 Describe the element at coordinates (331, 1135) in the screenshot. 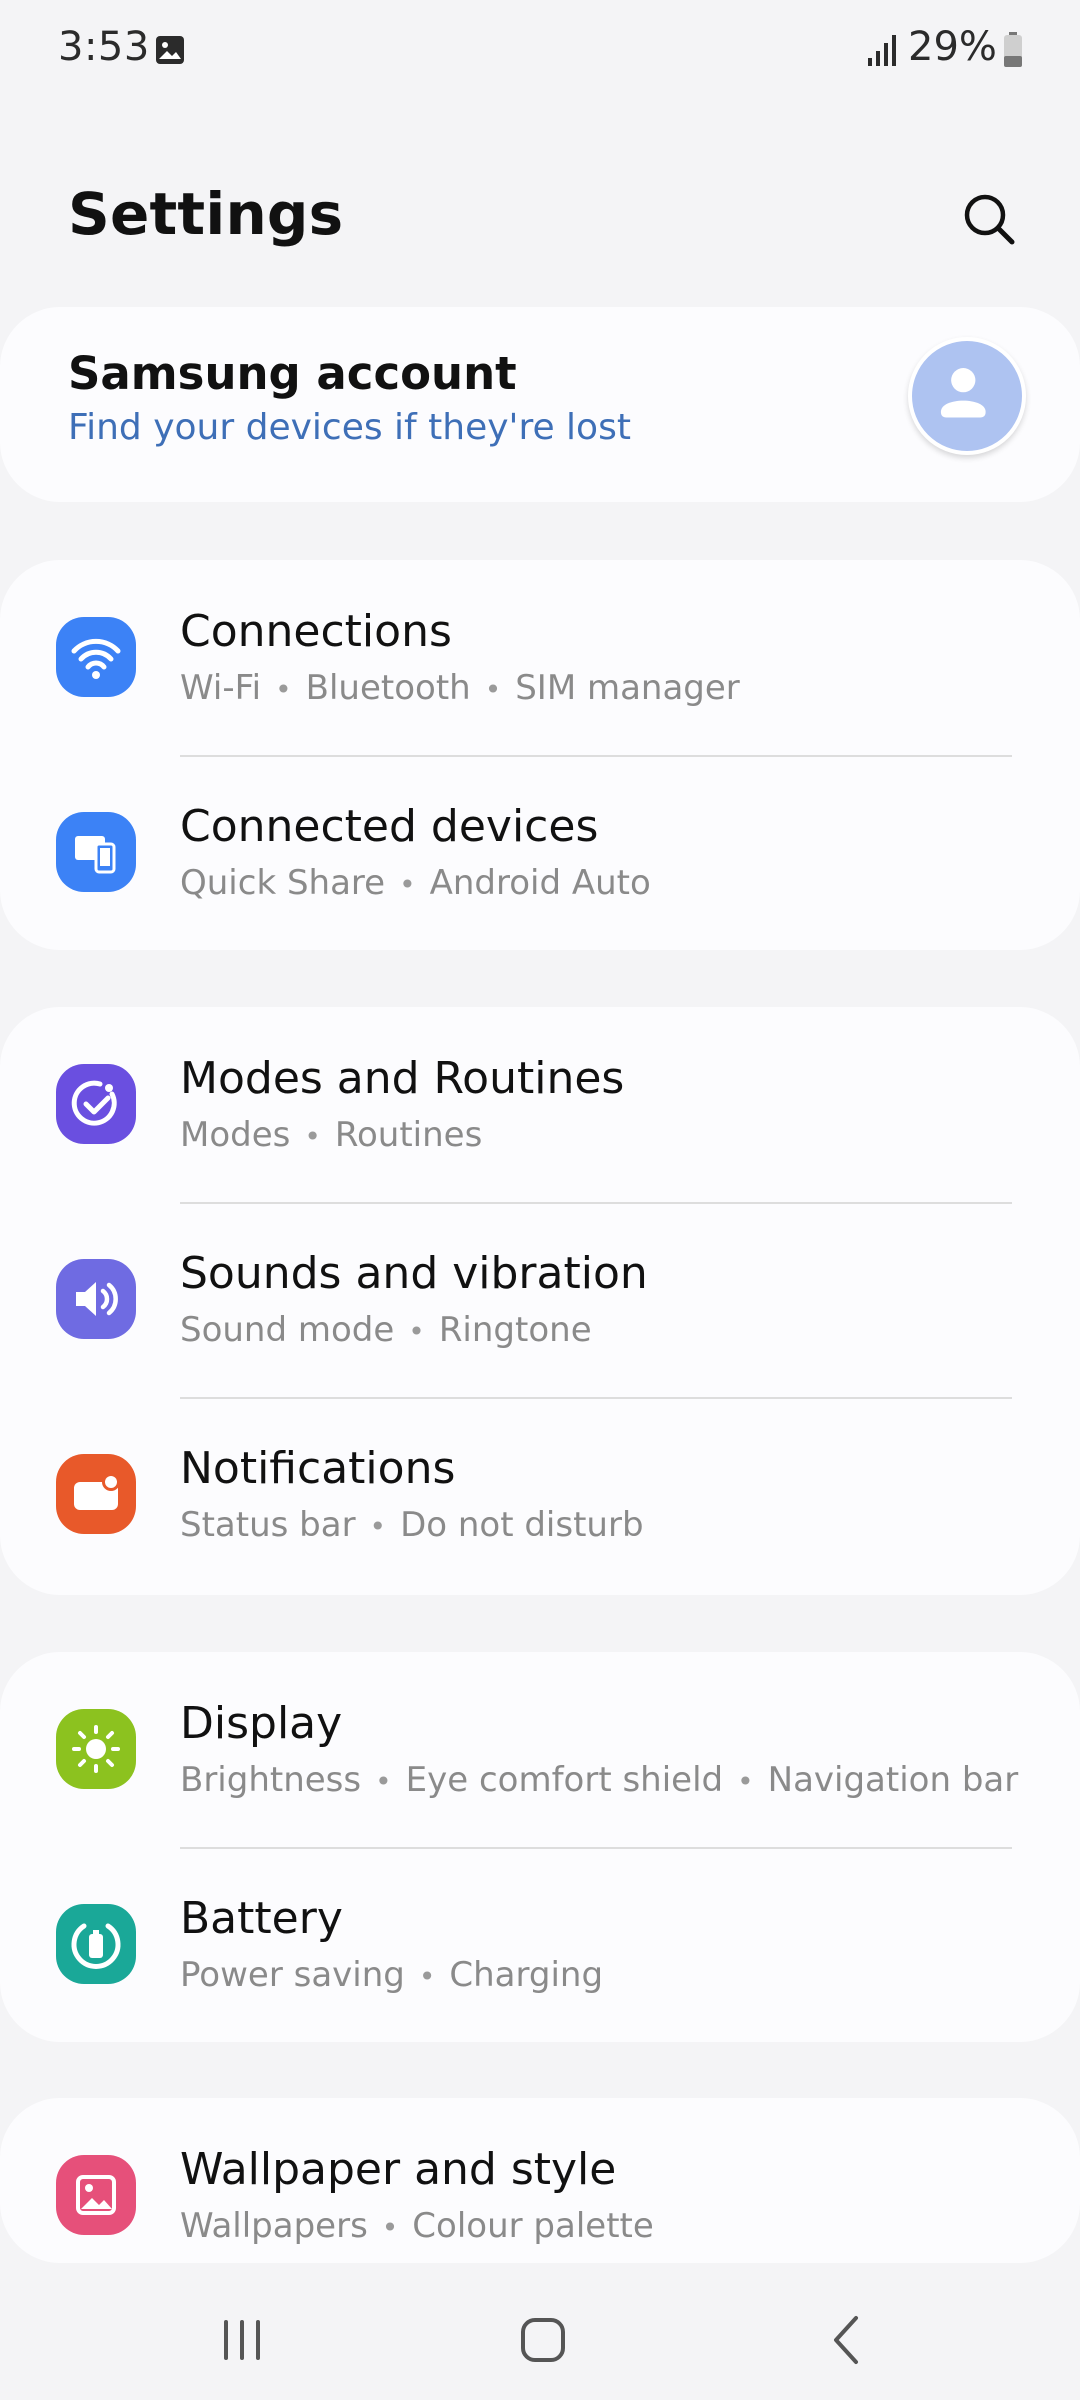

I see `item-subtitle: Modes • Routines` at that location.